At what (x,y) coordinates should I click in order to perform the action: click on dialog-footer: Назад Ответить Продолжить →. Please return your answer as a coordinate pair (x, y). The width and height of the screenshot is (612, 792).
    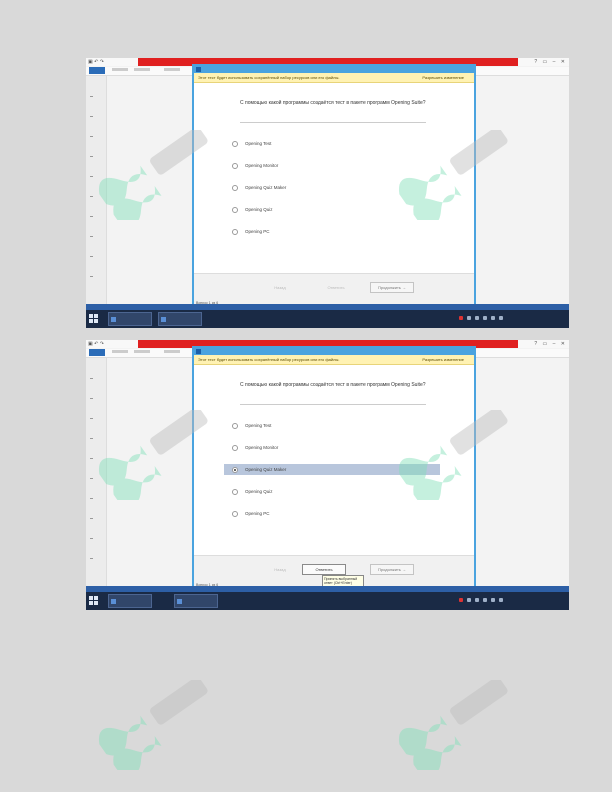
    Looking at the image, I should click on (334, 288).